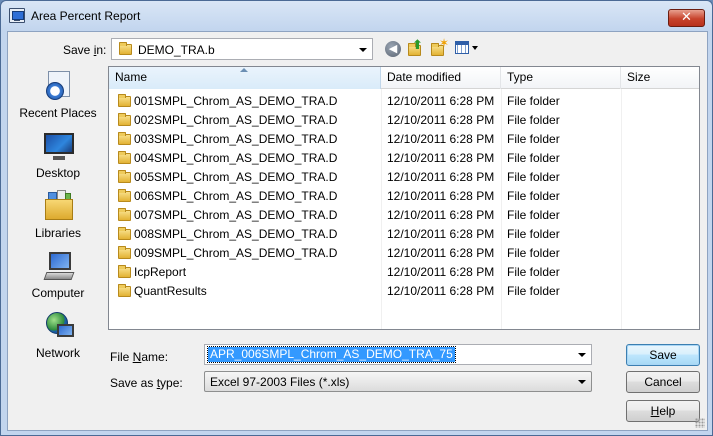 The height and width of the screenshot is (436, 713). Describe the element at coordinates (86, 16) in the screenshot. I see `window-title: Area Percent Report` at that location.